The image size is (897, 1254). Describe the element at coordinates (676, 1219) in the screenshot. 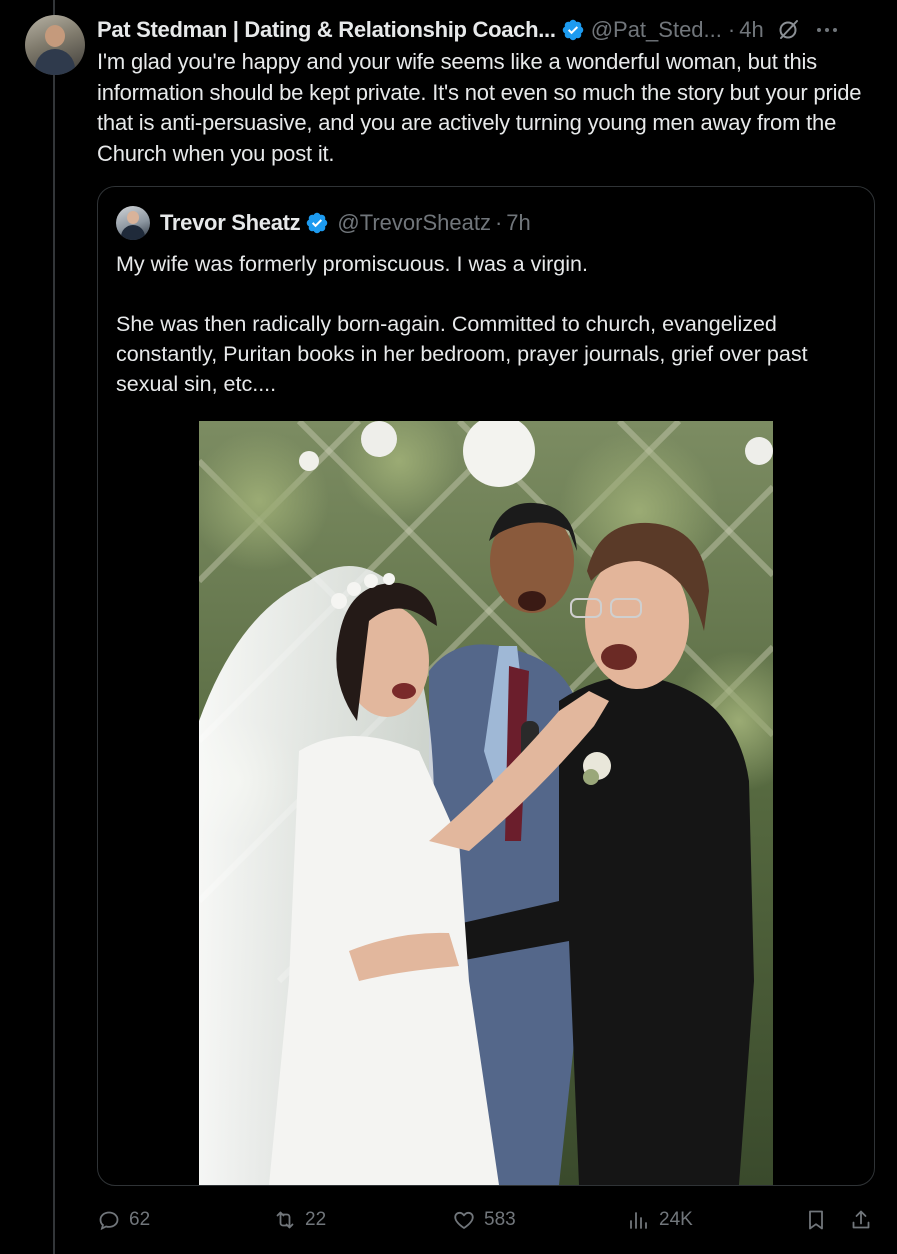

I see `views-count: 24K` at that location.